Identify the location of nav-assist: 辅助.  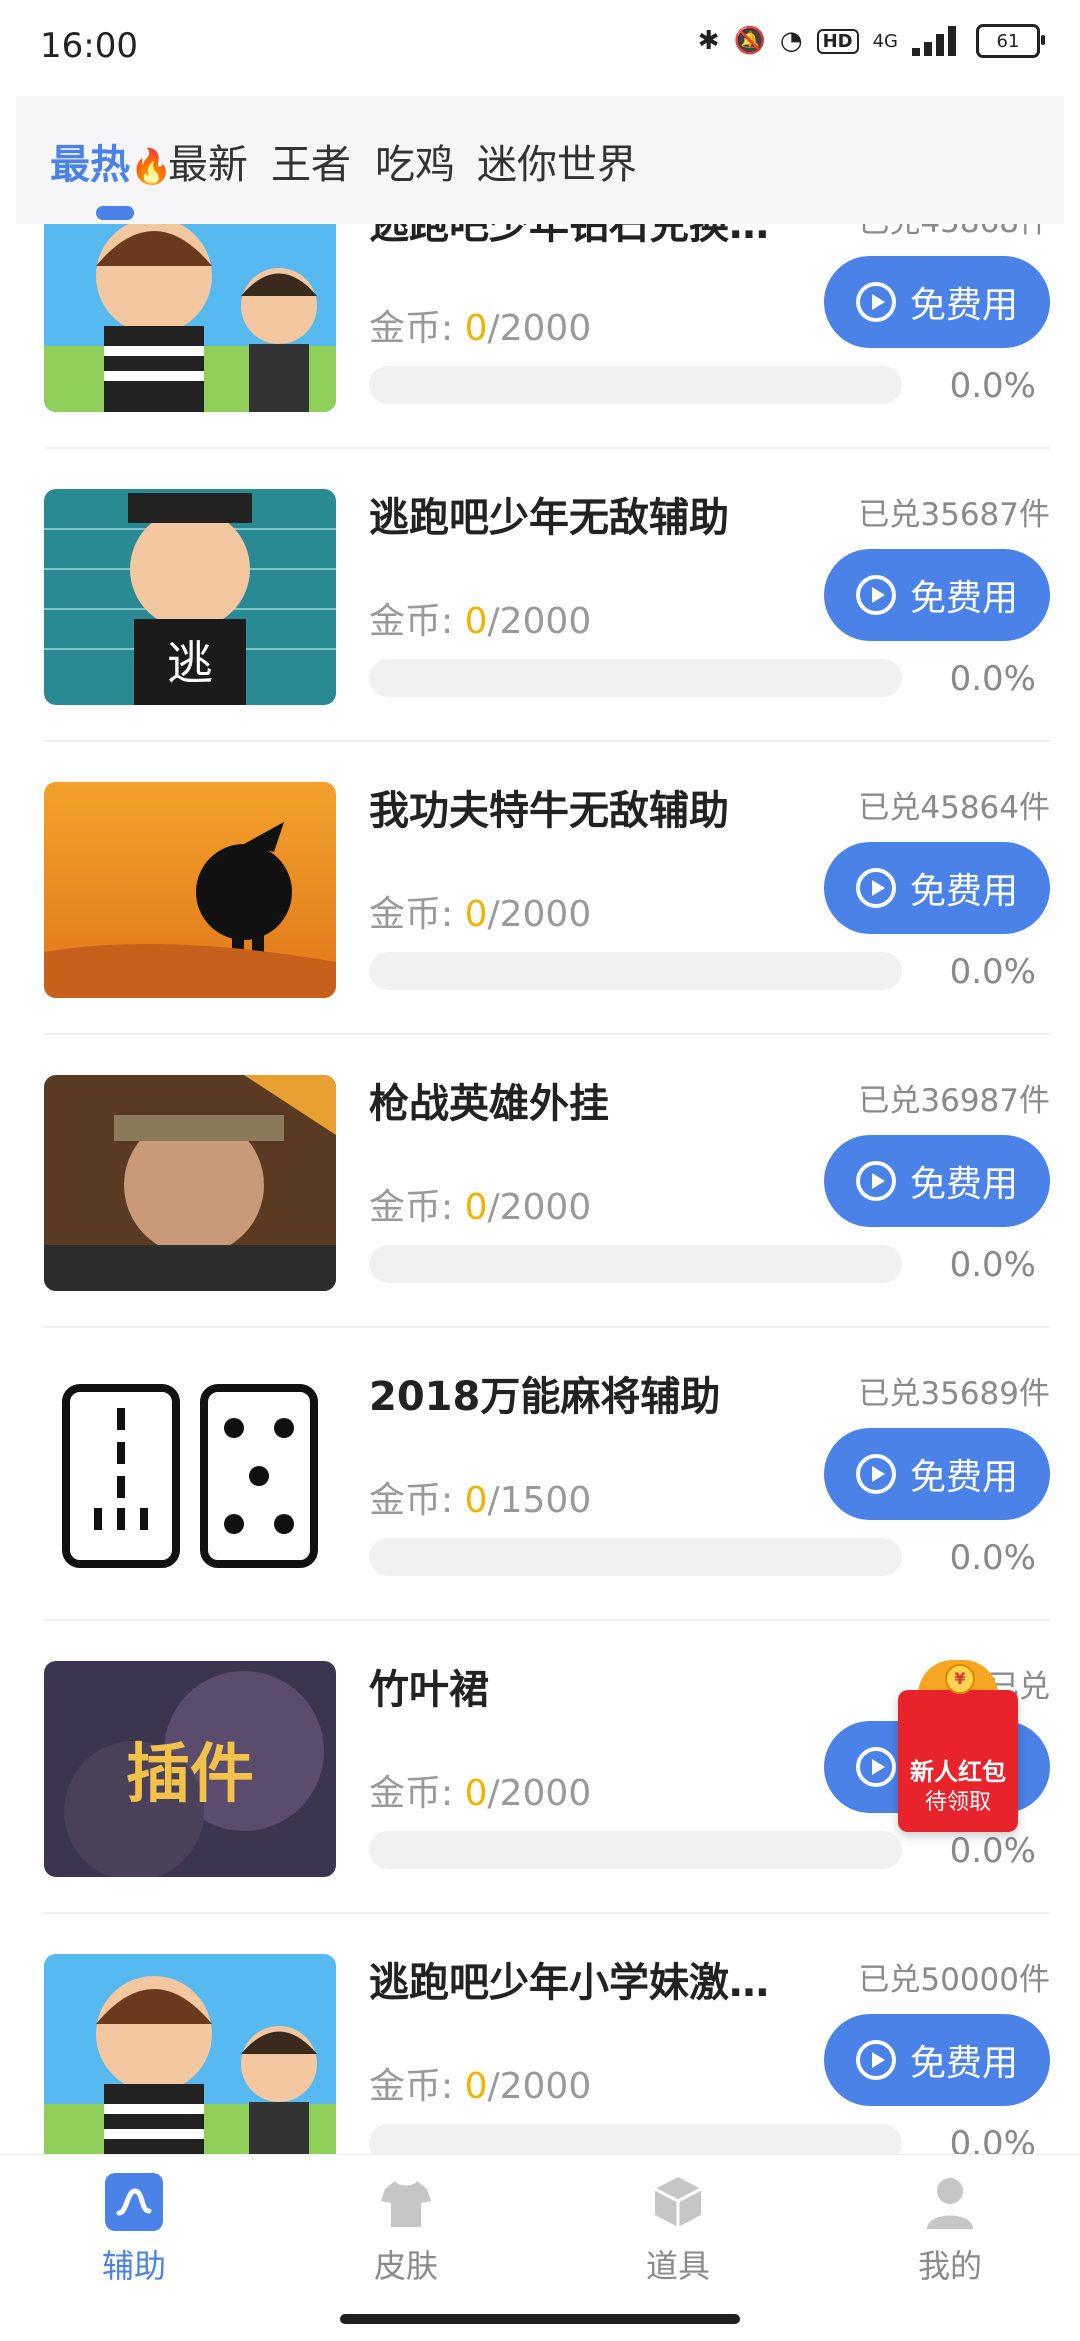
(134, 2230).